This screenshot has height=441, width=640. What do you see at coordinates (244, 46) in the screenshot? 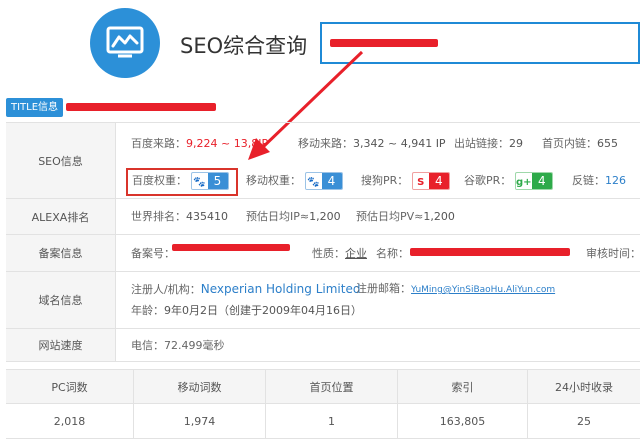
I see `page-title: SEO综合查询` at bounding box center [244, 46].